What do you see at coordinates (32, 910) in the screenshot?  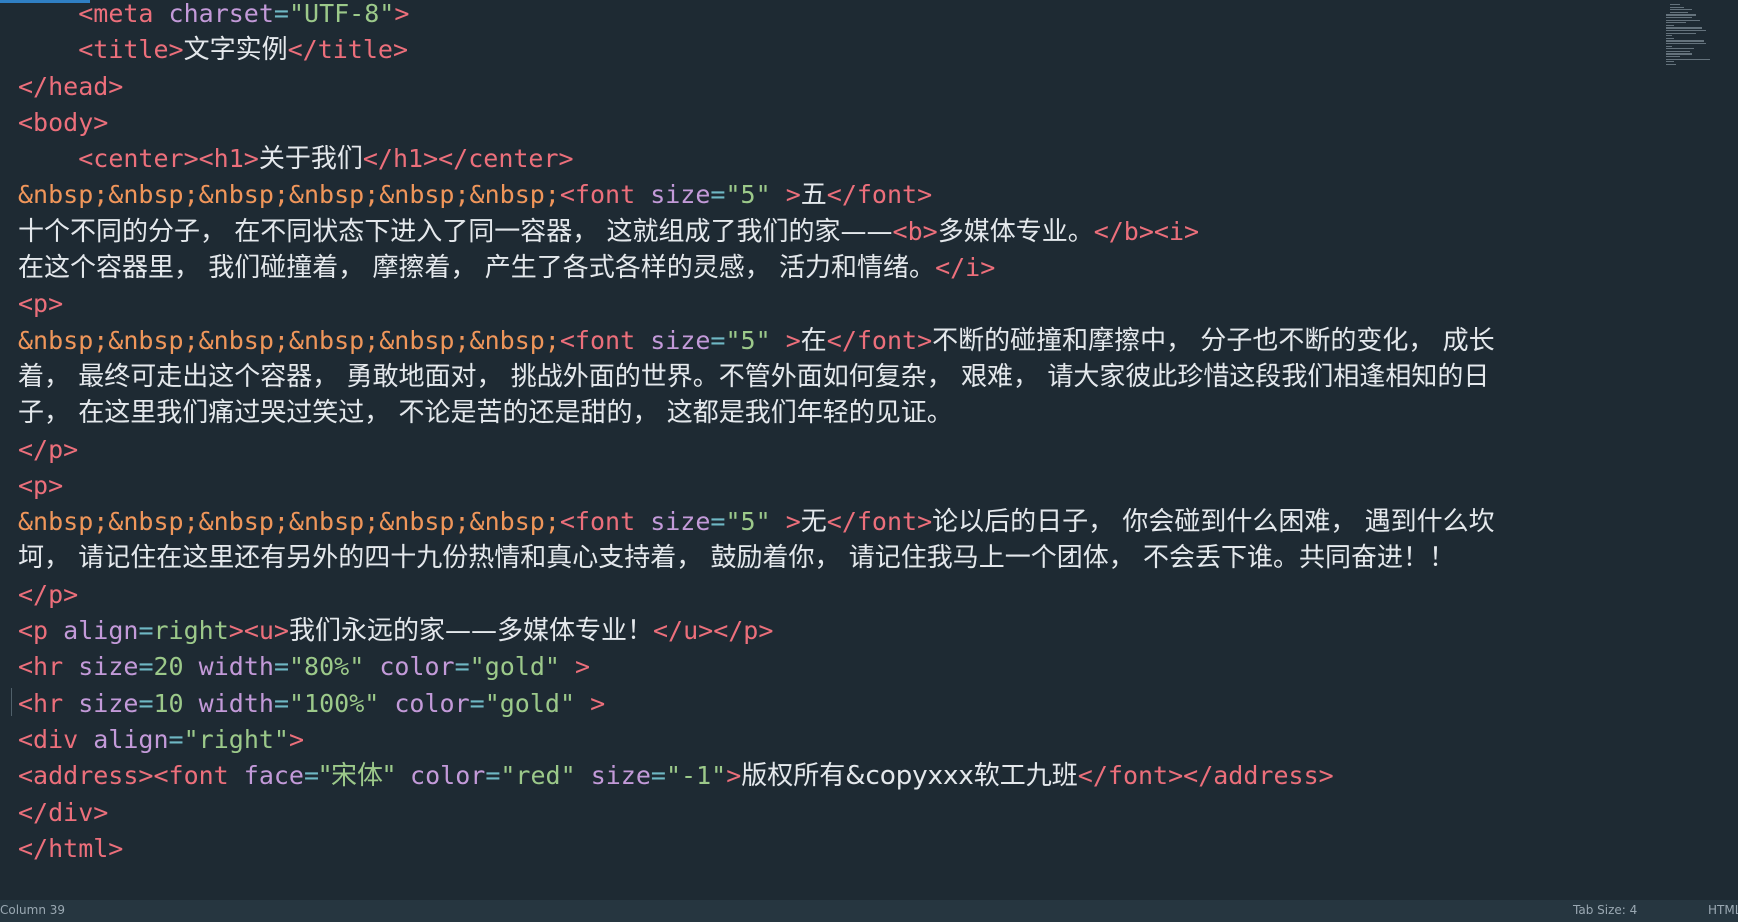 I see `cursor-position: Column 39` at bounding box center [32, 910].